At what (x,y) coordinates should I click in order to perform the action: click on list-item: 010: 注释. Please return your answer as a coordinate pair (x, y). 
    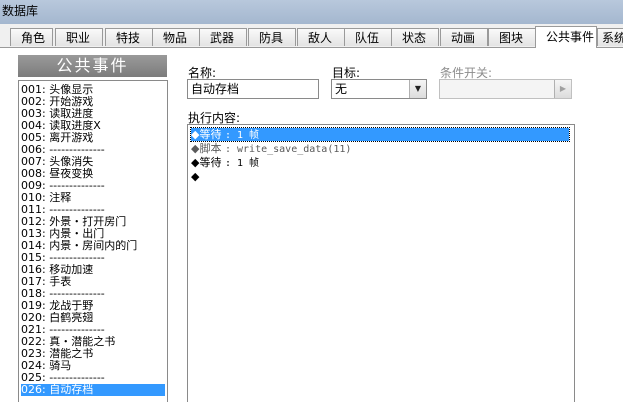
    Looking at the image, I should click on (93, 198).